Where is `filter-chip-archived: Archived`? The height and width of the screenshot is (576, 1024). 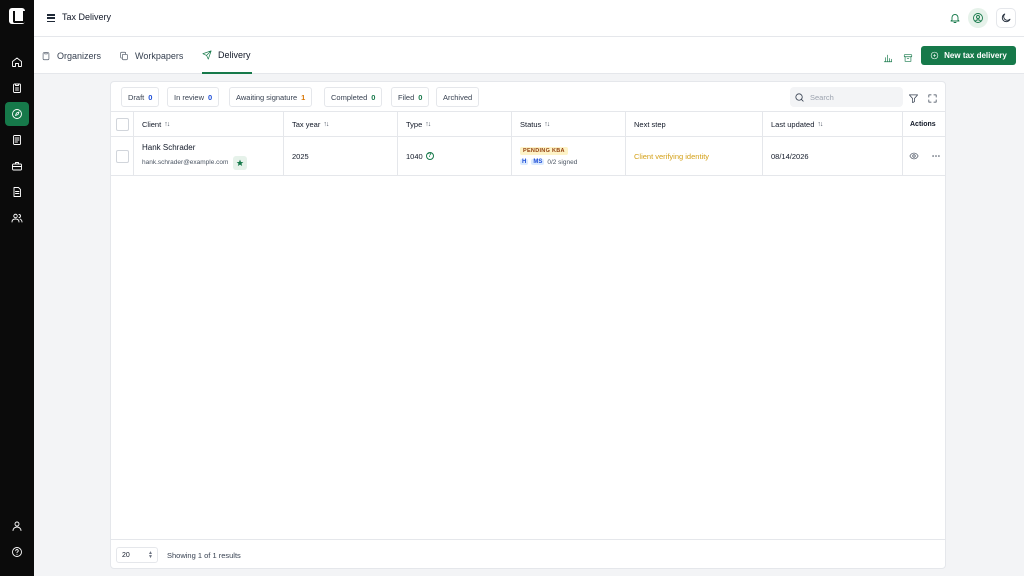 filter-chip-archived: Archived is located at coordinates (458, 97).